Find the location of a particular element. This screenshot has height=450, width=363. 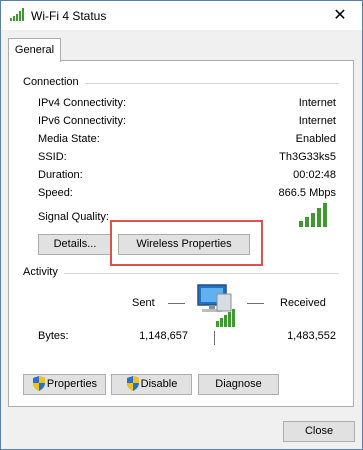

tab-general: General is located at coordinates (34, 50).